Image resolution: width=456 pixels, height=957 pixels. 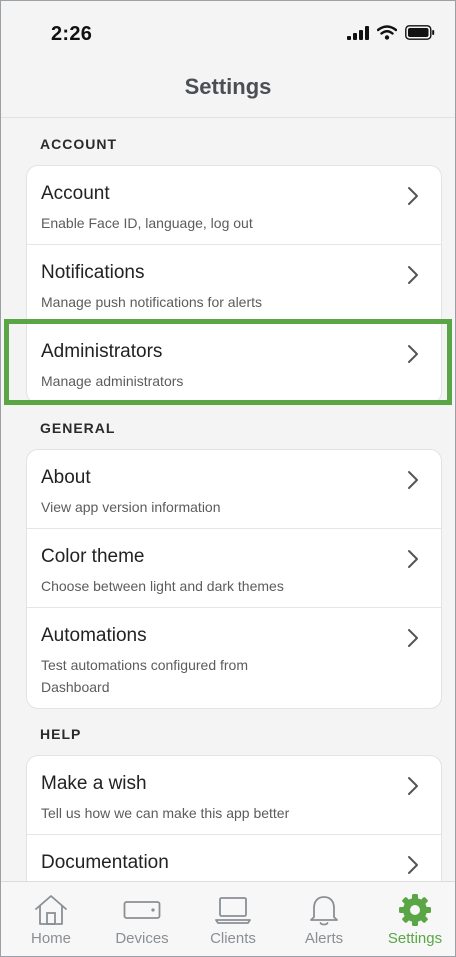 I want to click on tab-home: Home, so click(x=51, y=919).